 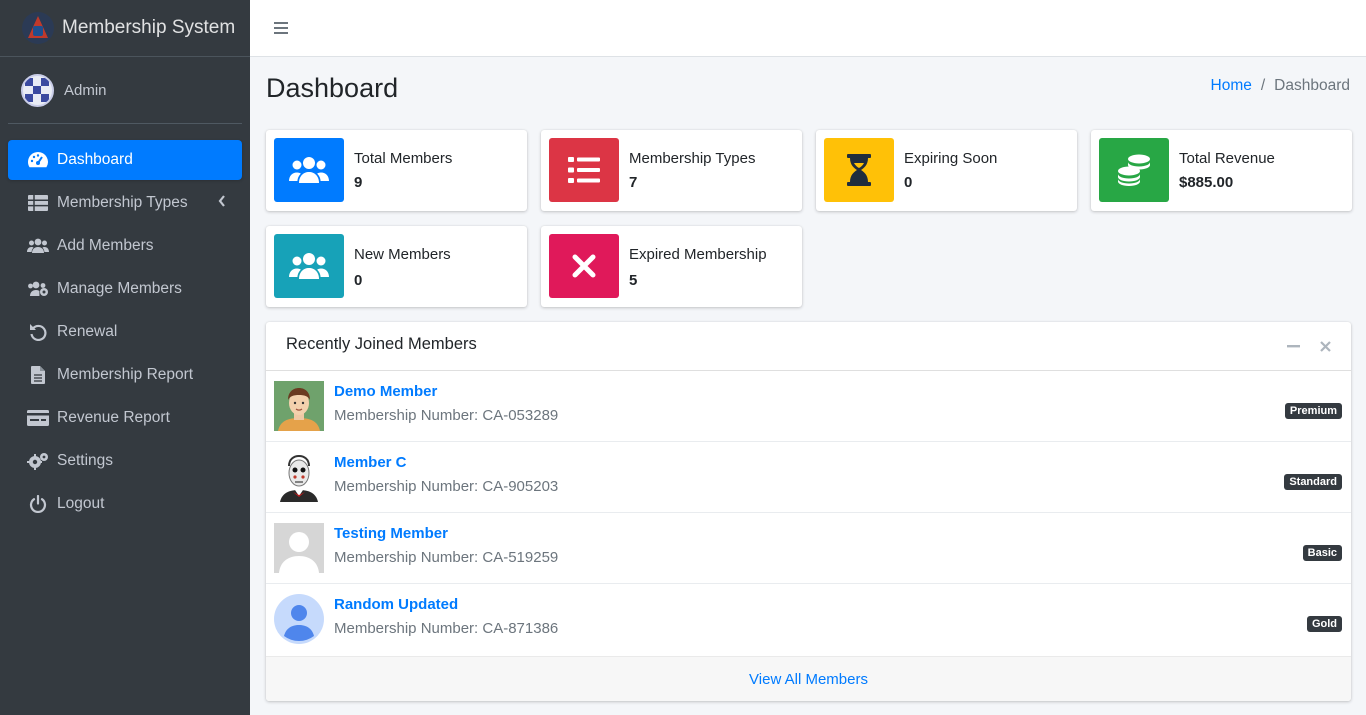 What do you see at coordinates (1227, 158) in the screenshot?
I see `info-box-label: Total Revenue` at bounding box center [1227, 158].